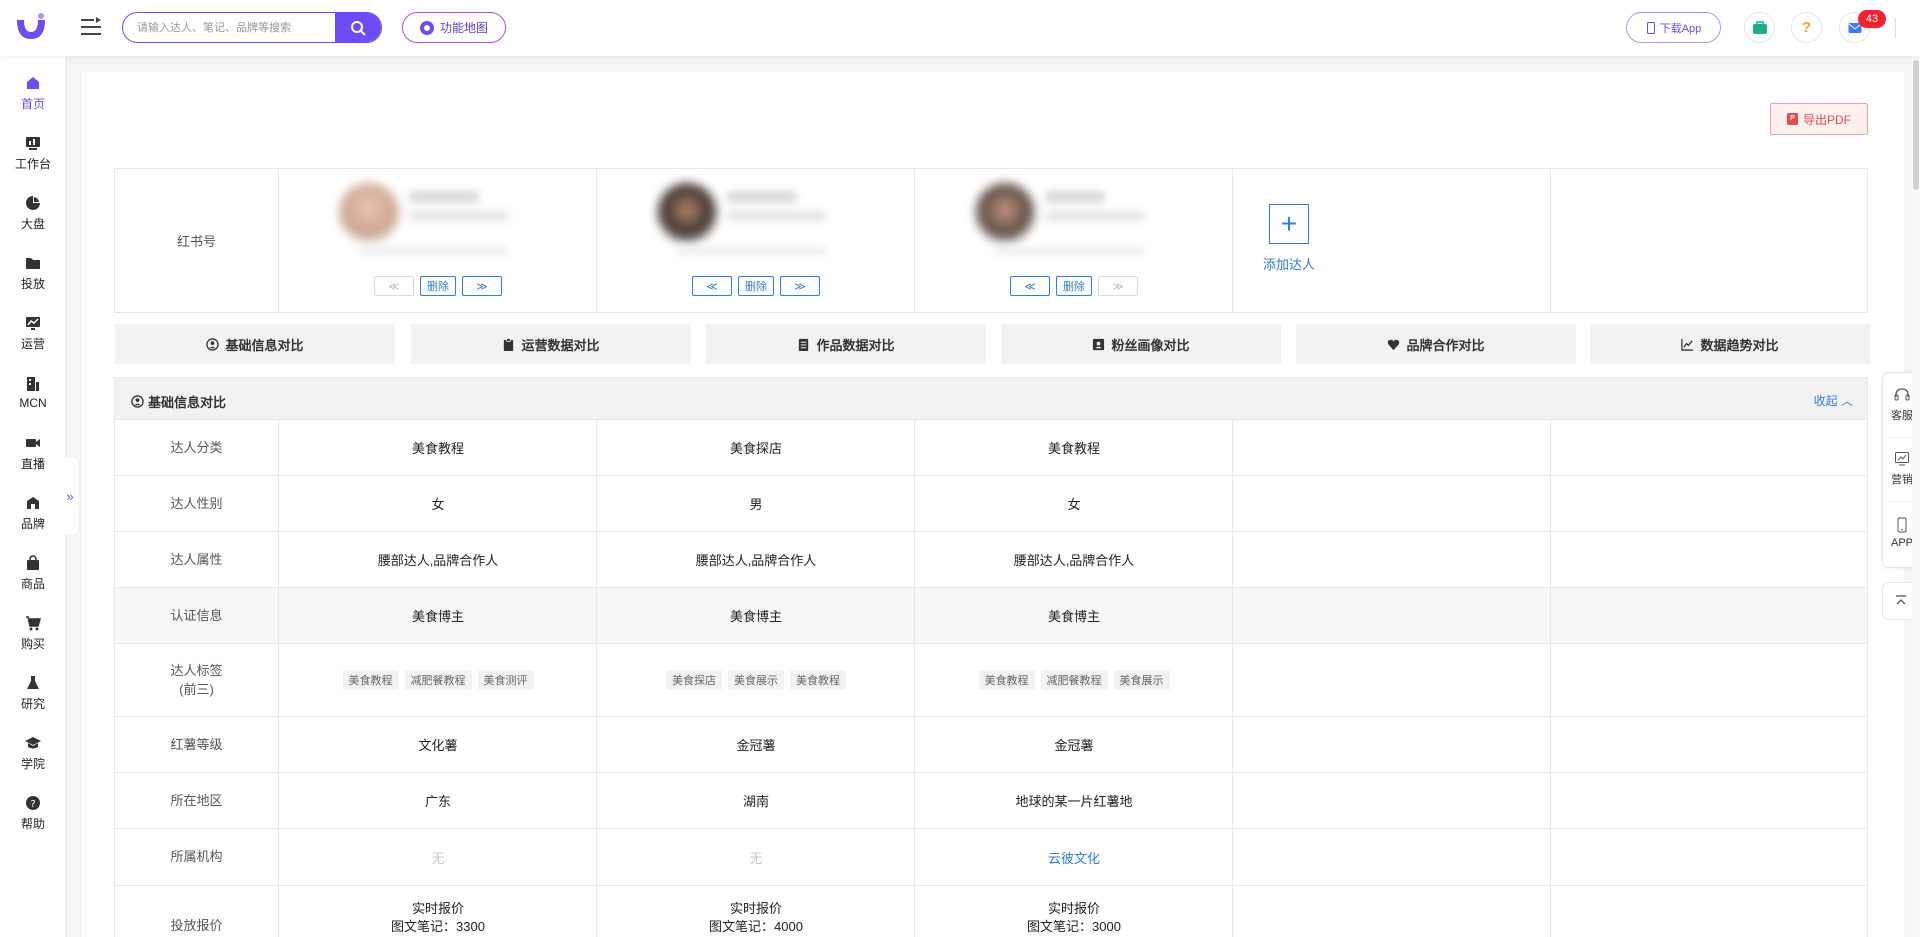 The width and height of the screenshot is (1920, 937). Describe the element at coordinates (438, 858) in the screenshot. I see `table-cell: 无` at that location.